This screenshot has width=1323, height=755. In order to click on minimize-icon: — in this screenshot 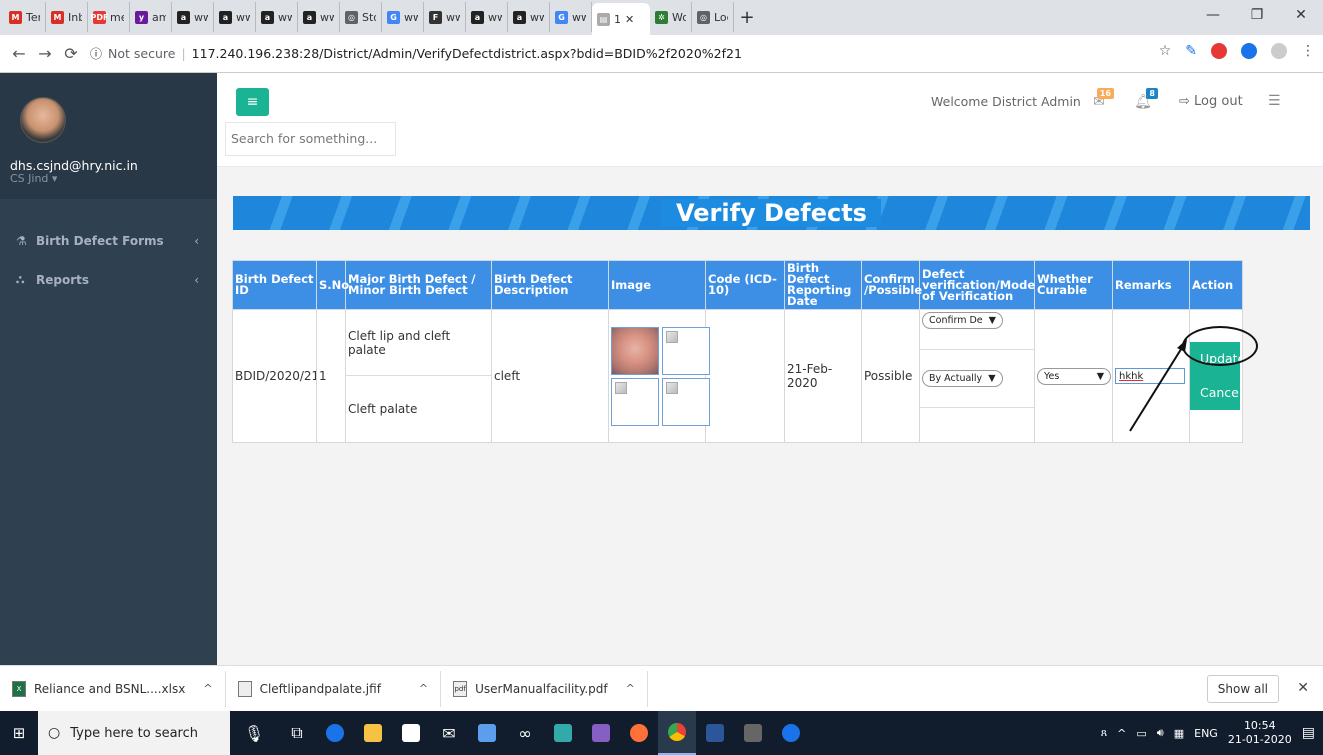, I will do `click(1213, 15)`.